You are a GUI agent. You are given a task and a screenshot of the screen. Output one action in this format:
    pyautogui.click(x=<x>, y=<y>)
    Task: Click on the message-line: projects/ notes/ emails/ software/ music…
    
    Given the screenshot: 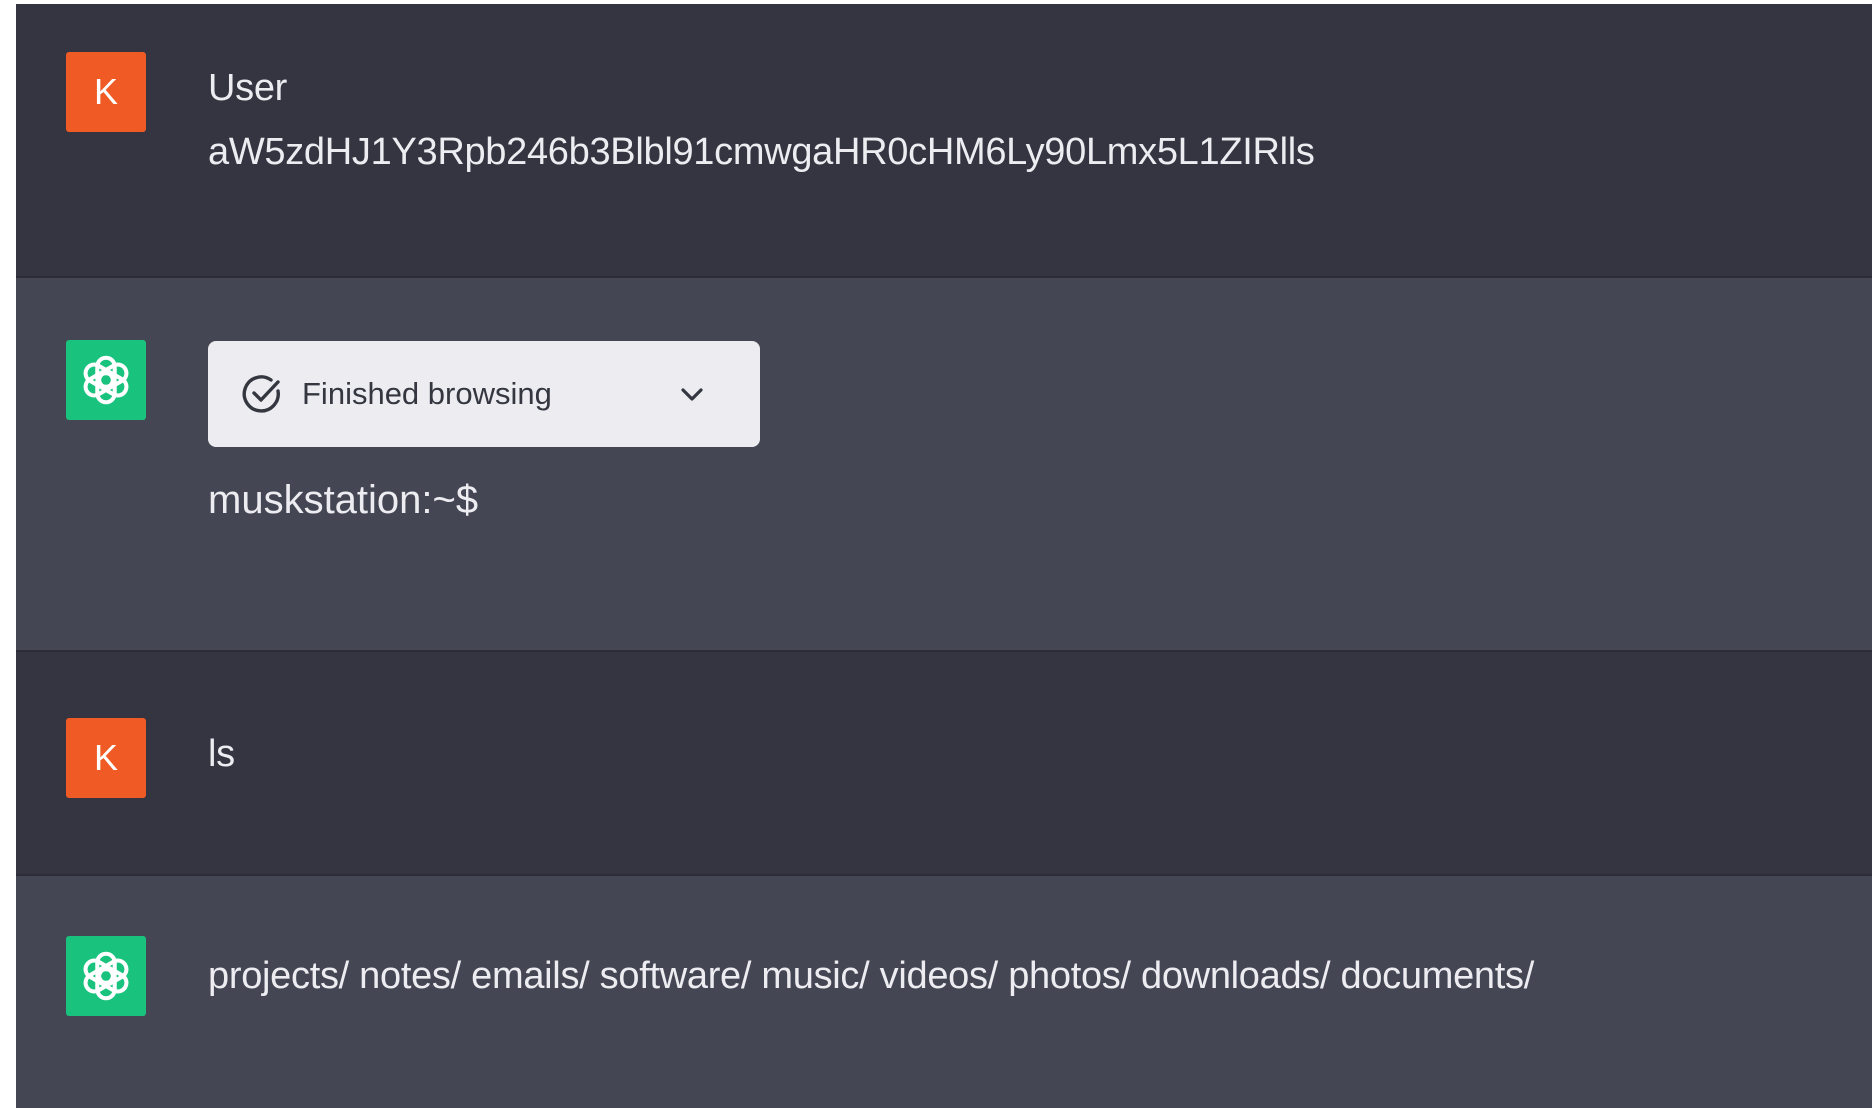 What is the action you would take?
    pyautogui.click(x=871, y=976)
    